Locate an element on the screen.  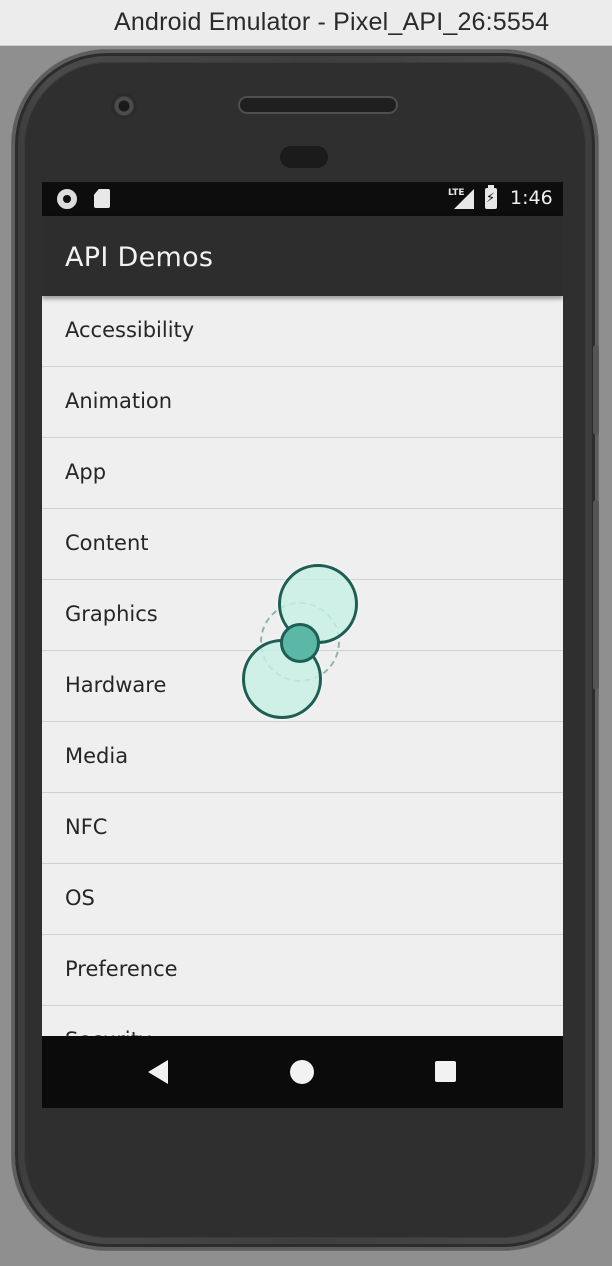
list-item-label: Content is located at coordinates (107, 543).